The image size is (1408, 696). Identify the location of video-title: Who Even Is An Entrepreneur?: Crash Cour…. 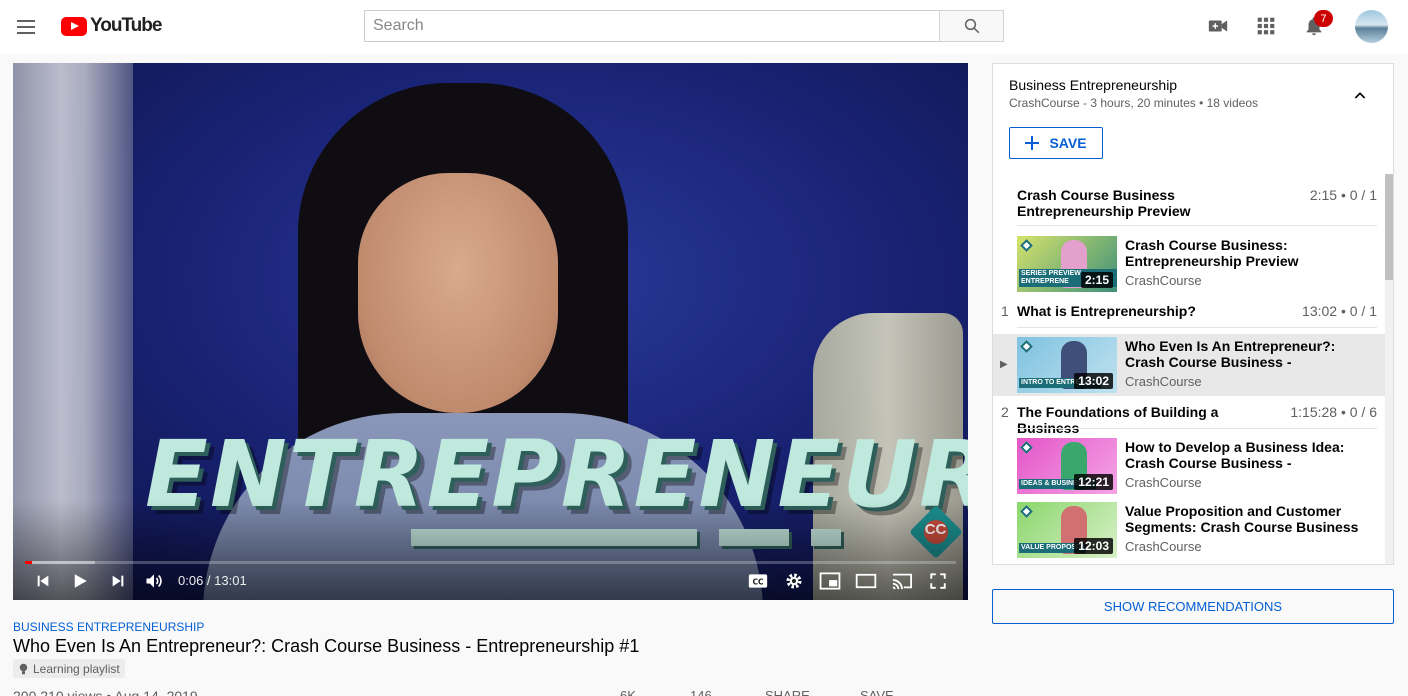
(326, 646).